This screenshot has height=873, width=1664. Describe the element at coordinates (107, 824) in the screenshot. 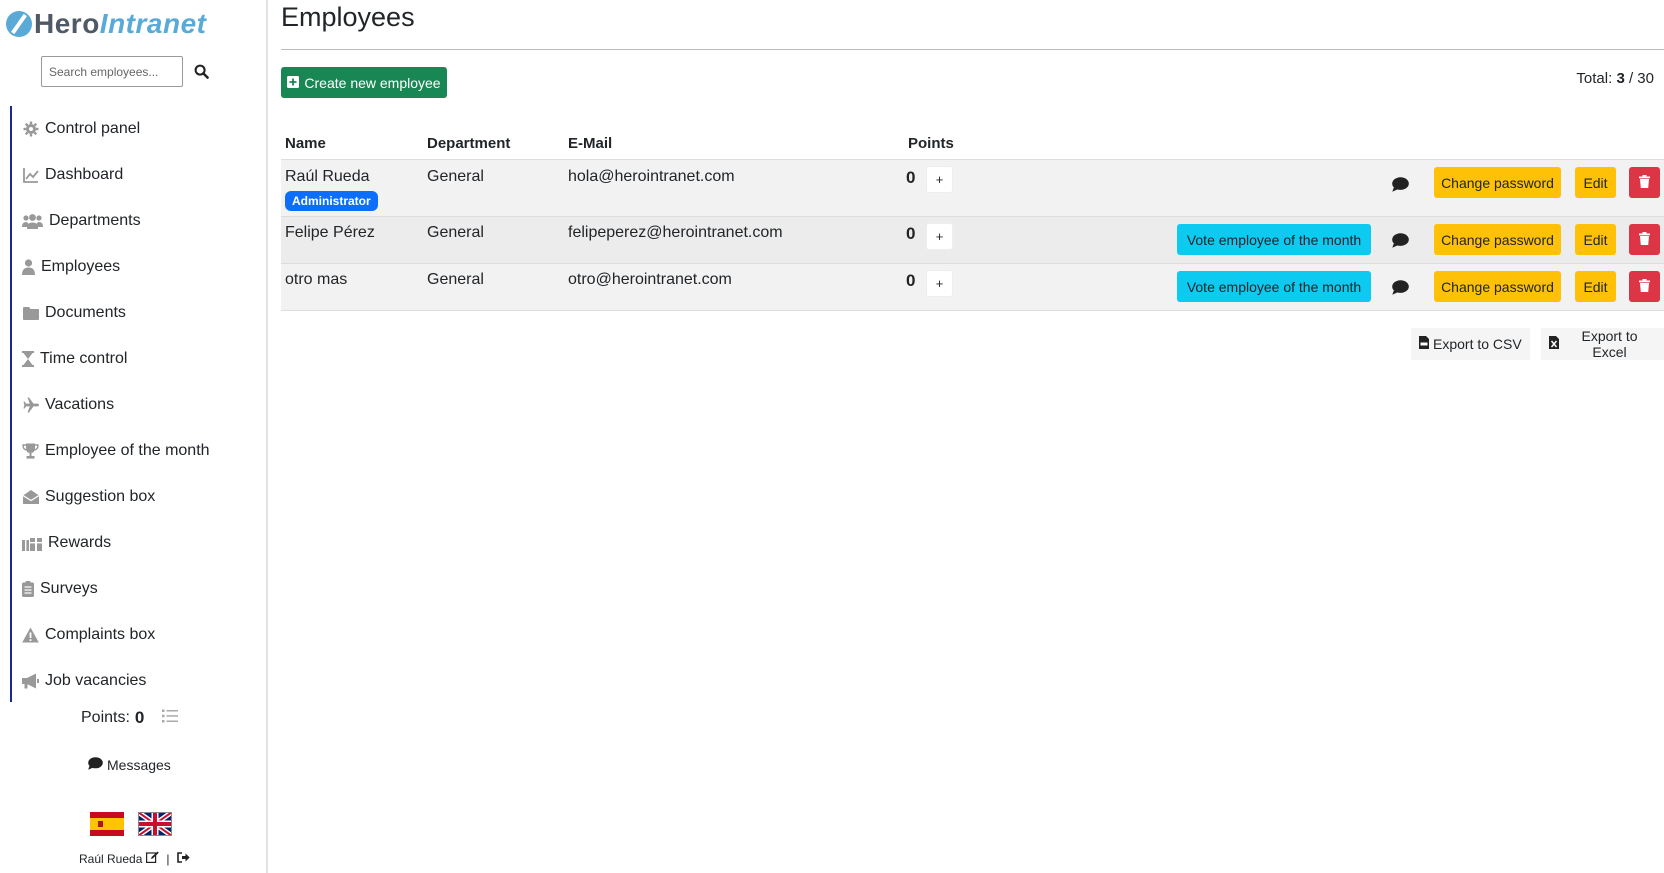

I see `flag-spain-icon` at that location.